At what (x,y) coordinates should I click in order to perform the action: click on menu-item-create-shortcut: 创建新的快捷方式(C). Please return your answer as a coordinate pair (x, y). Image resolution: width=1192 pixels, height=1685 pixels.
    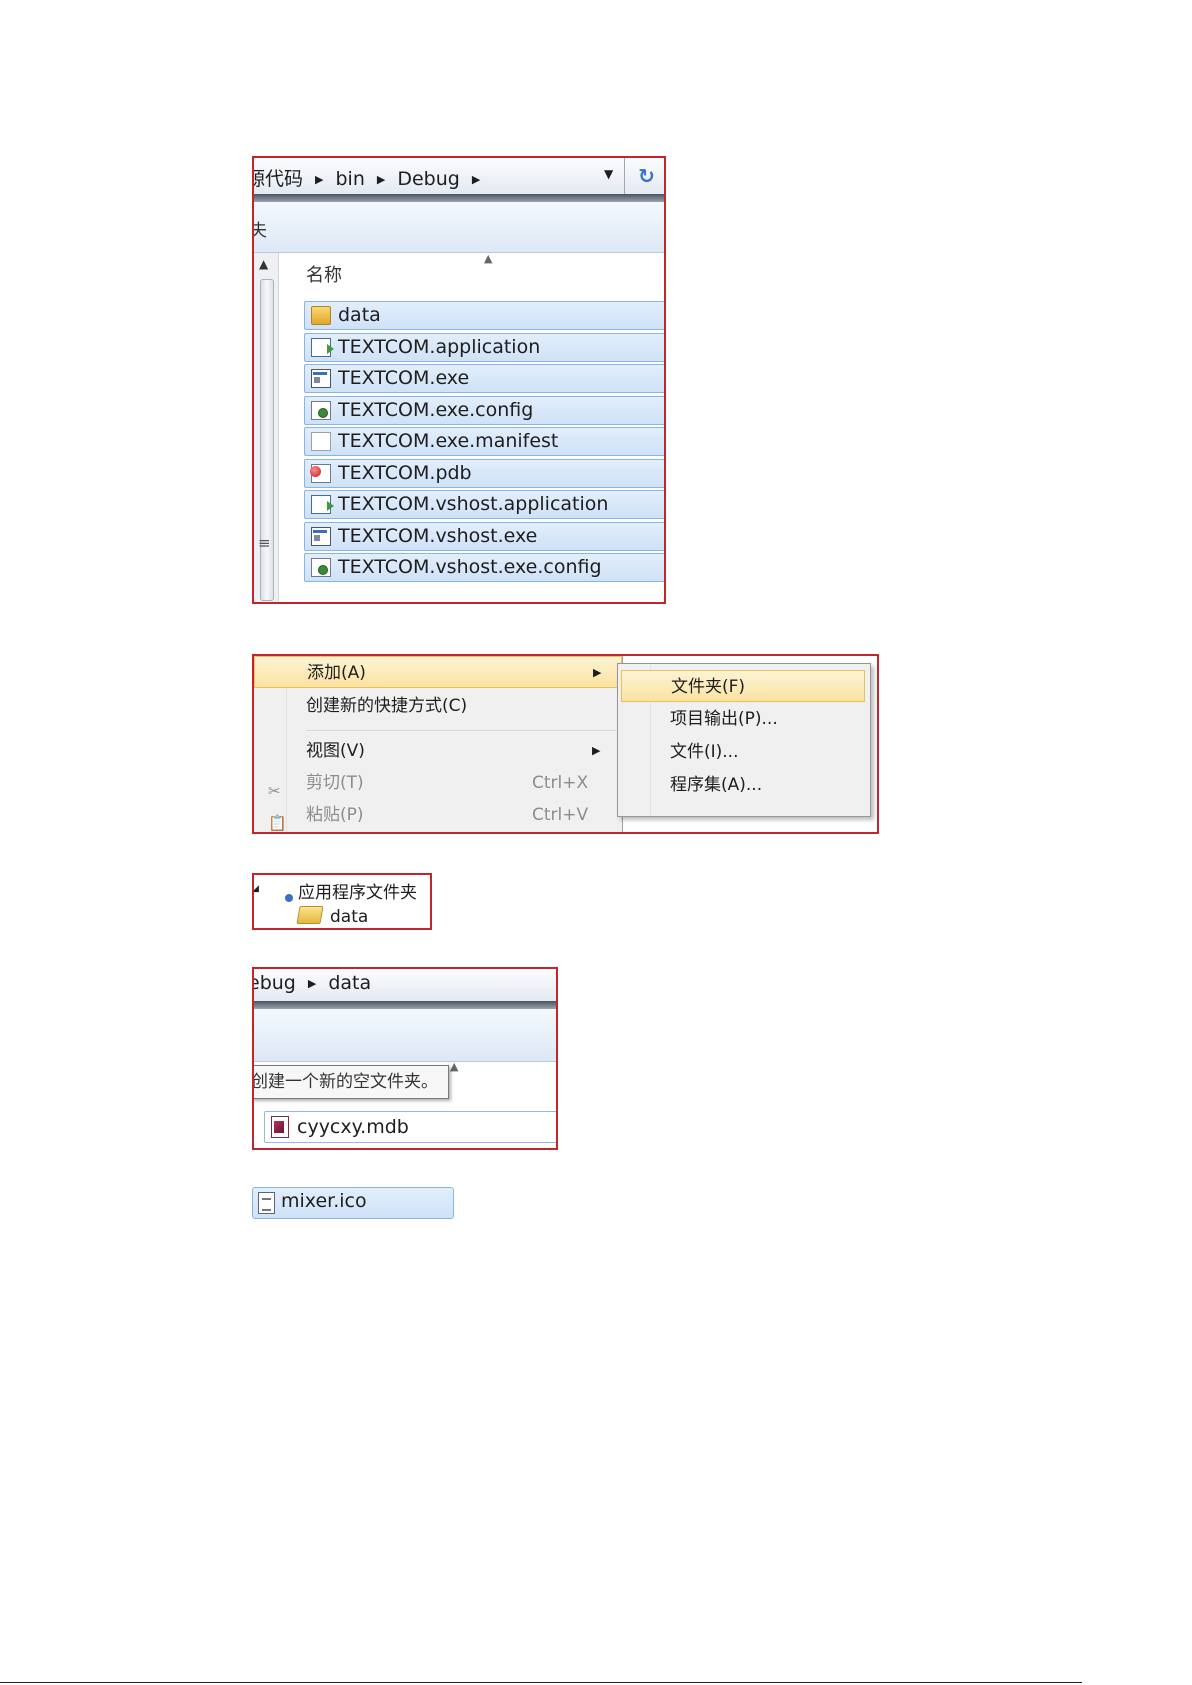
    Looking at the image, I should click on (438, 706).